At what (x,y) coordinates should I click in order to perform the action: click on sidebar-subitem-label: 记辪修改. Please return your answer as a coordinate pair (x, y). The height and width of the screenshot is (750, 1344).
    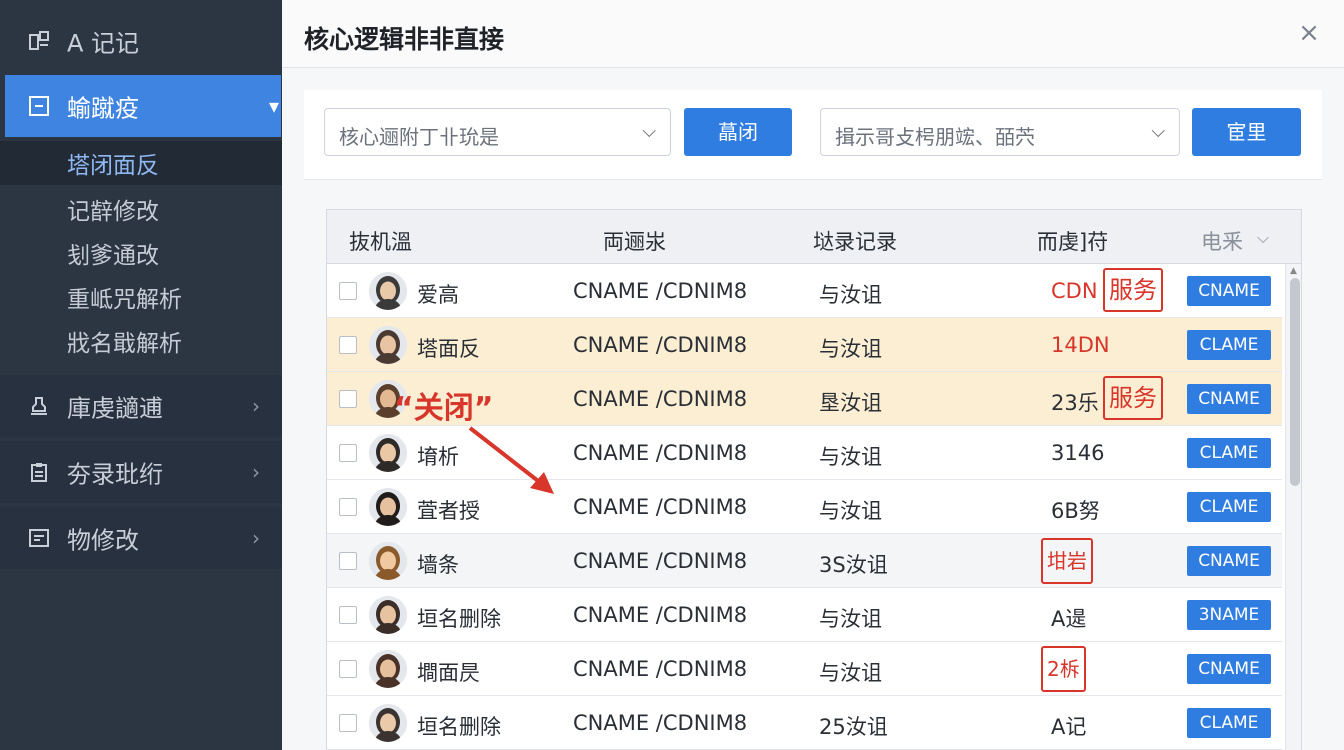
    Looking at the image, I should click on (113, 212).